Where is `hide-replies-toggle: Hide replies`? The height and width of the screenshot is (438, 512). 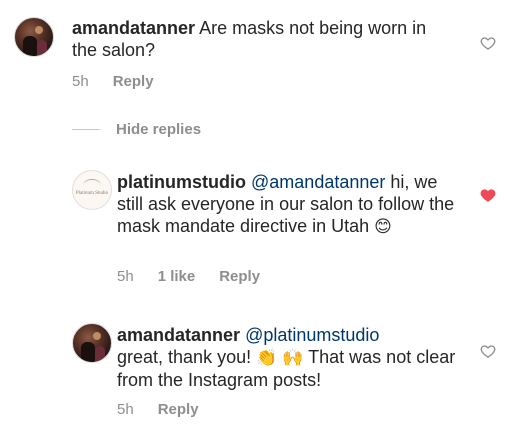 hide-replies-toggle: Hide replies is located at coordinates (136, 129).